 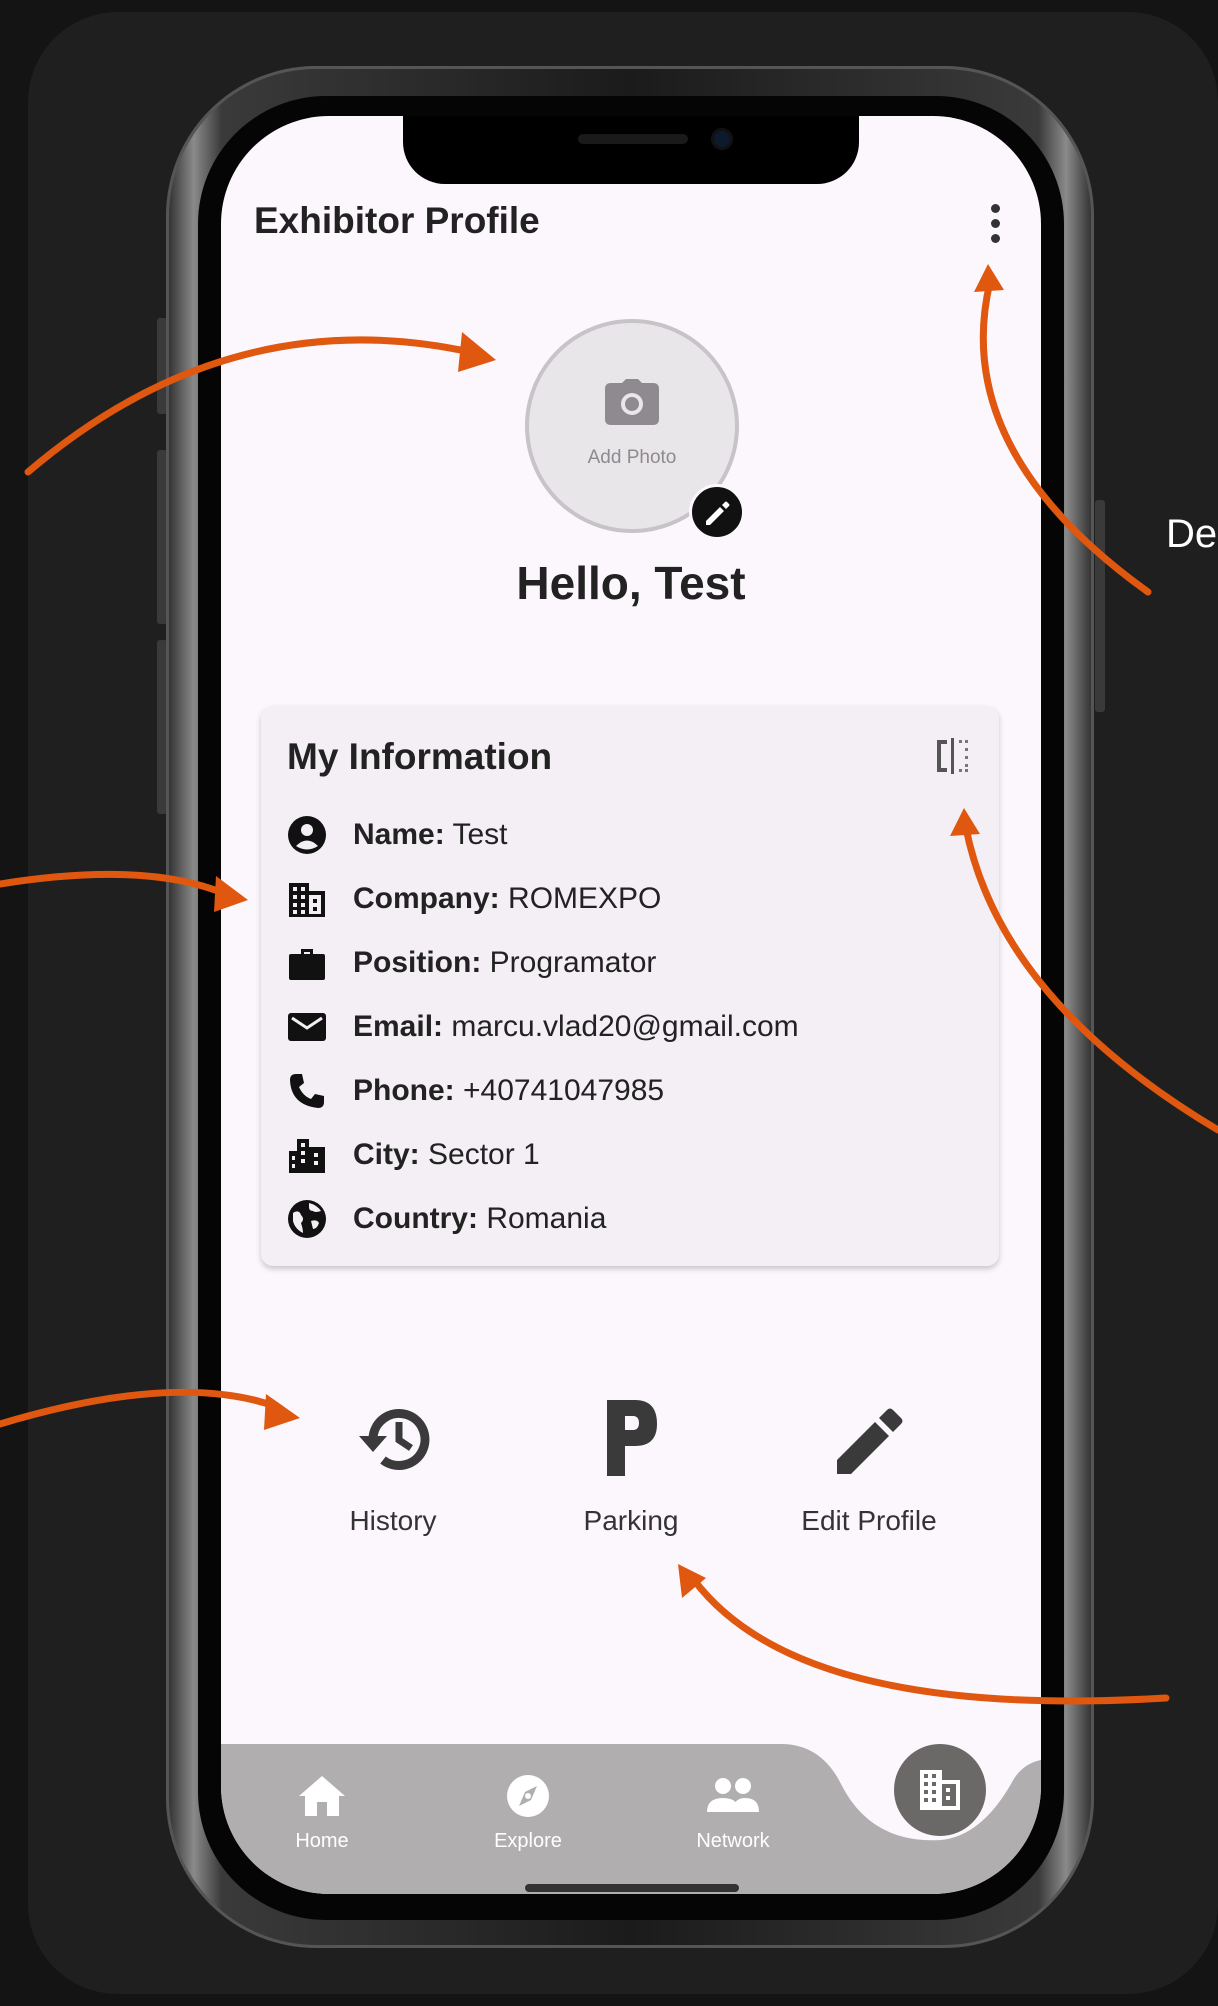 What do you see at coordinates (142, 1408) in the screenshot?
I see `arrow-to-history` at bounding box center [142, 1408].